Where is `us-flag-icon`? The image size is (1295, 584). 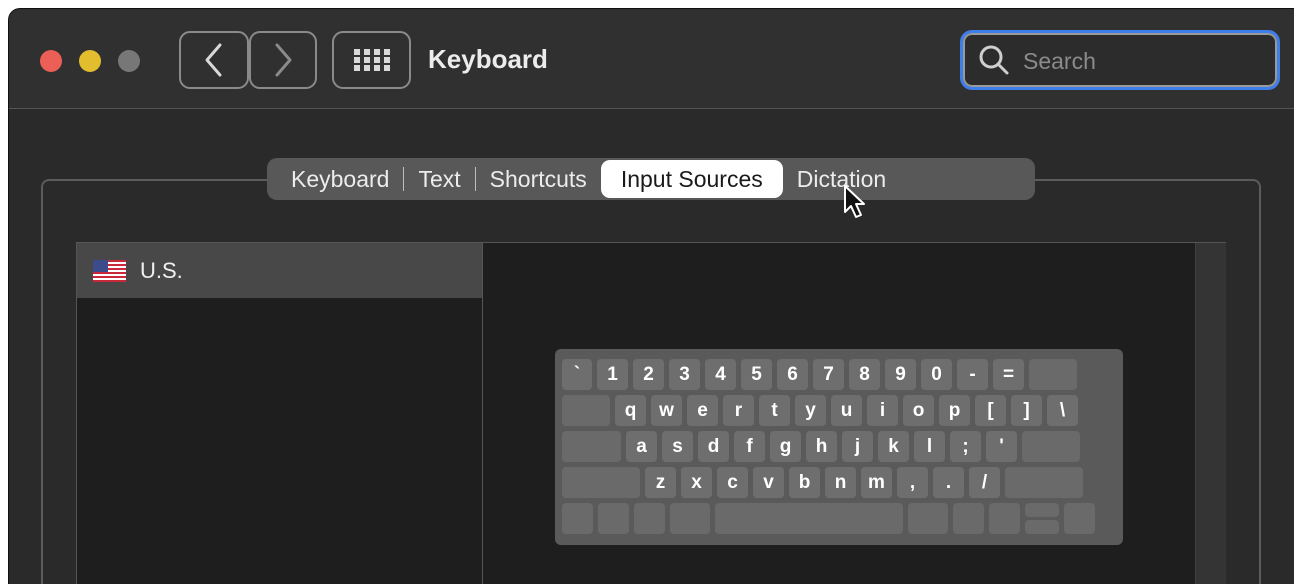 us-flag-icon is located at coordinates (109, 270).